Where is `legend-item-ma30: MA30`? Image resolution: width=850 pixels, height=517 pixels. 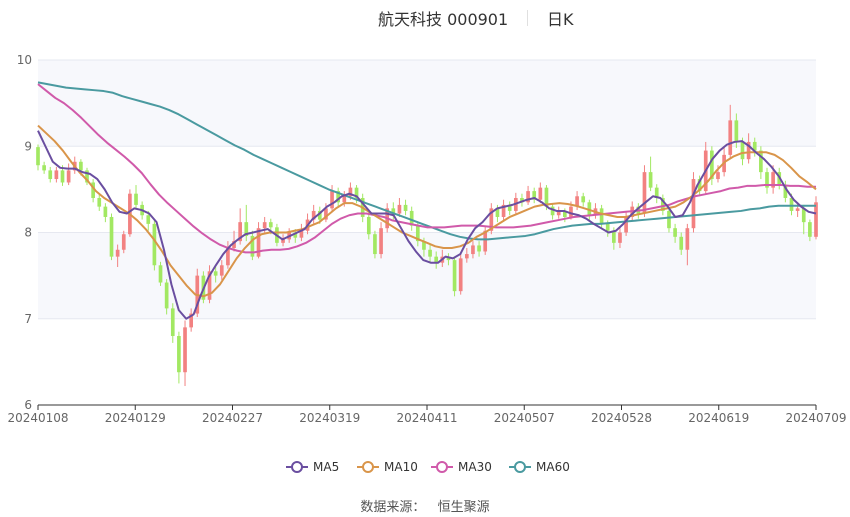
legend-item-ma30: MA30 is located at coordinates (461, 467).